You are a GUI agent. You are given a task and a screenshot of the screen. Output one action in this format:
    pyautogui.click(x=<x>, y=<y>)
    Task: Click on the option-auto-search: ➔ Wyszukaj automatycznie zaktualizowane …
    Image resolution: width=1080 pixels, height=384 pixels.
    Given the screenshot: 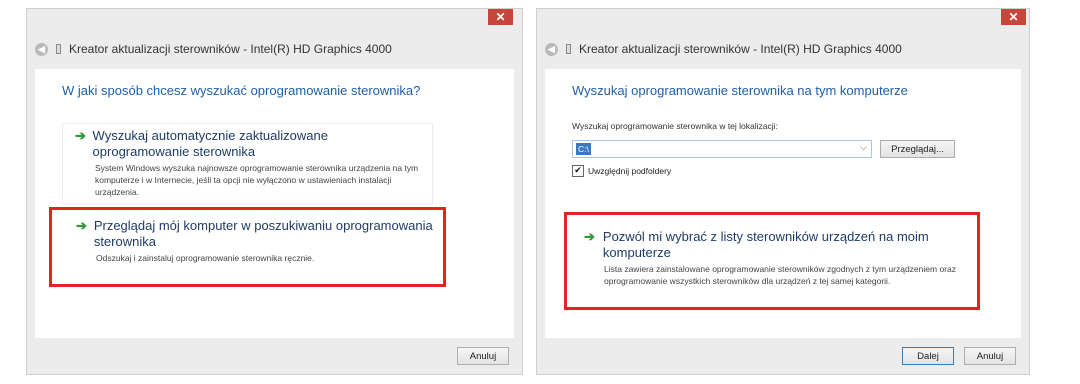 What is the action you would take?
    pyautogui.click(x=247, y=164)
    